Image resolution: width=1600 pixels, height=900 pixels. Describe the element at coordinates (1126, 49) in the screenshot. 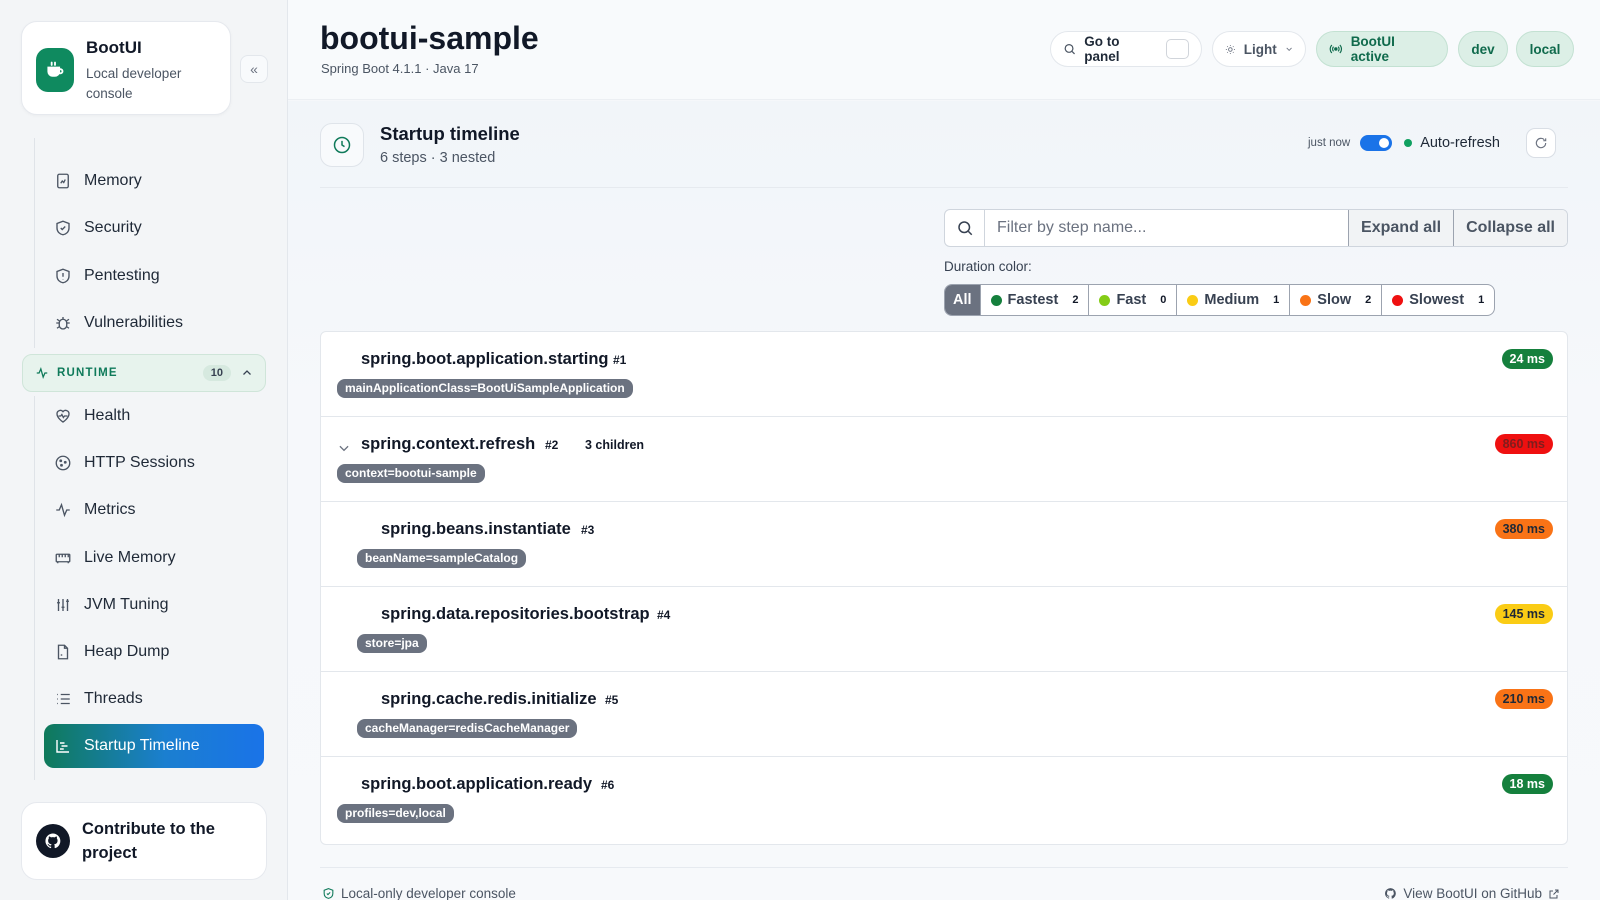

I see `go-to-panel-button: Go to panel` at that location.